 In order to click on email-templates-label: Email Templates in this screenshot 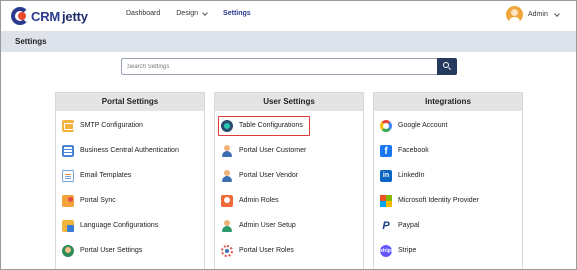, I will do `click(106, 175)`.